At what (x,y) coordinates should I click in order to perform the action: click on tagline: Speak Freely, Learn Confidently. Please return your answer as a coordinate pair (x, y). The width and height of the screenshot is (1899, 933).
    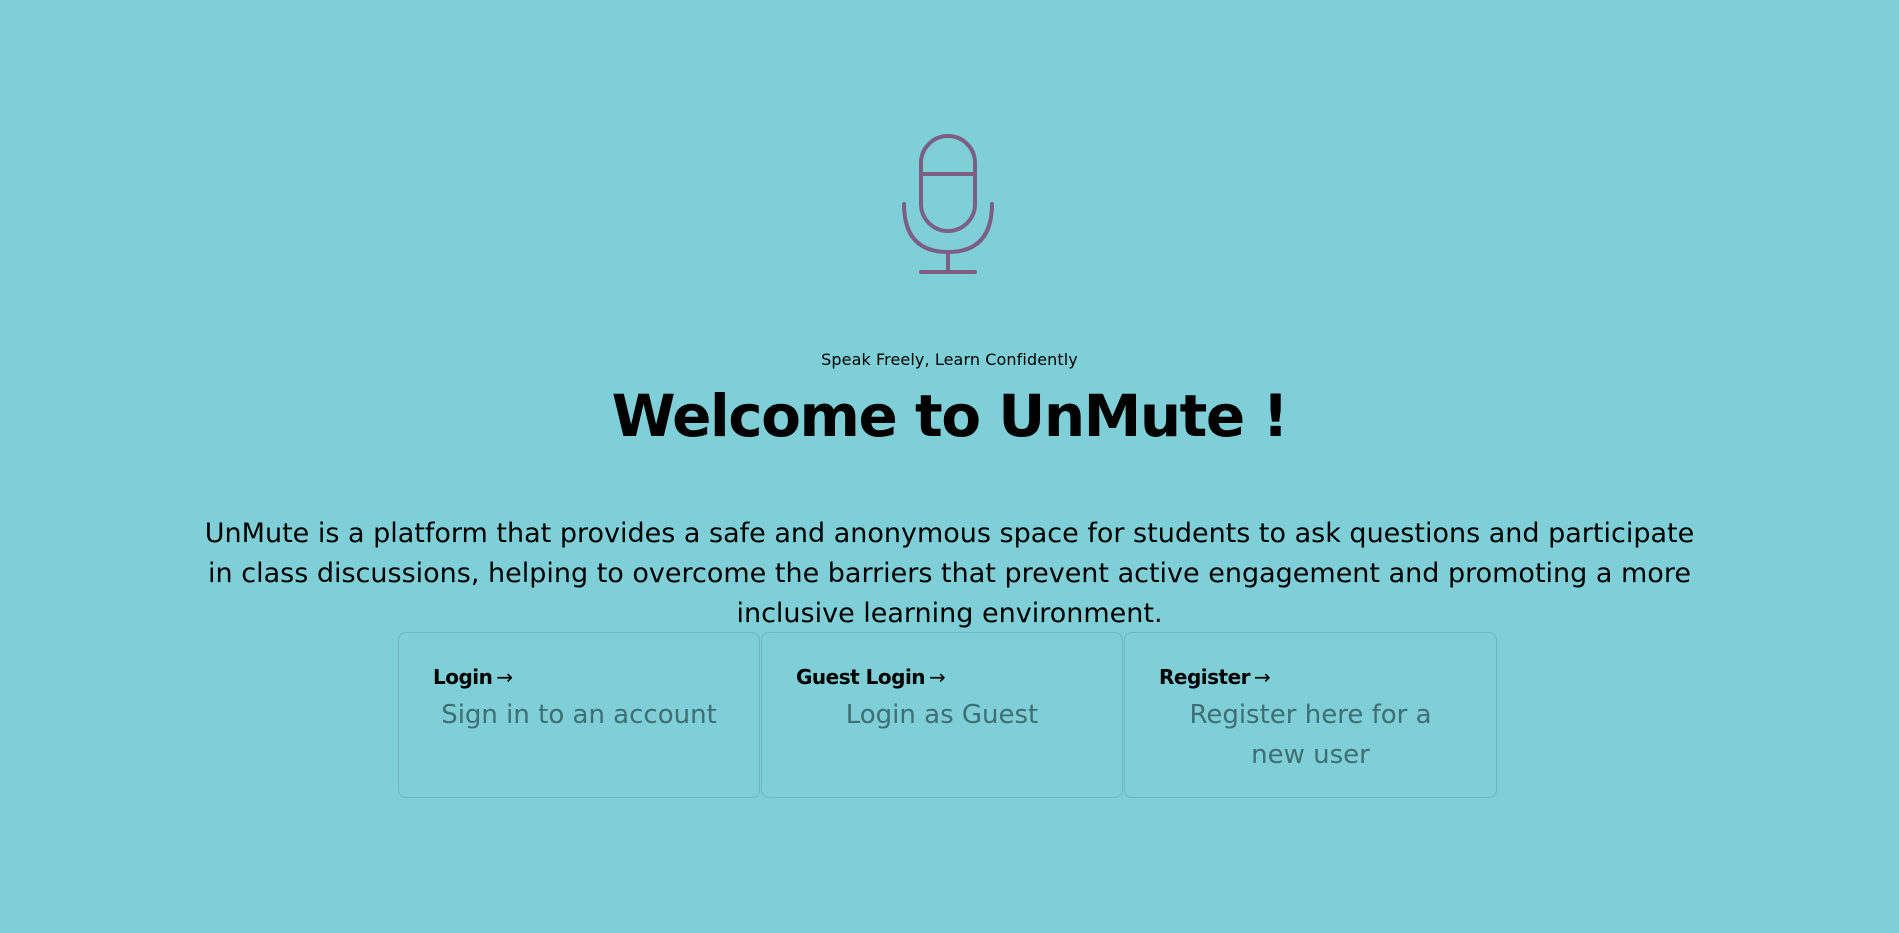
    Looking at the image, I should click on (949, 359).